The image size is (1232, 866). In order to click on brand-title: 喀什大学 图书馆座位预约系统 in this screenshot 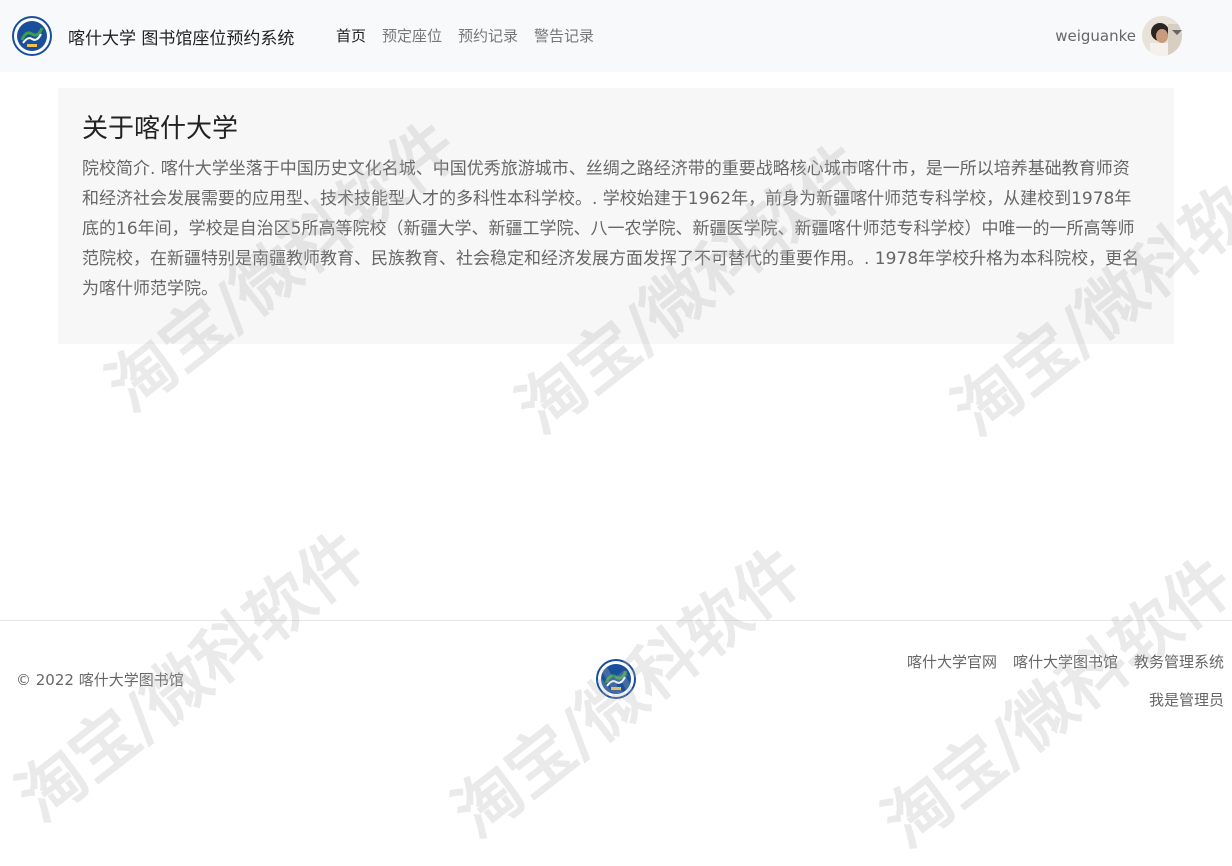, I will do `click(181, 38)`.